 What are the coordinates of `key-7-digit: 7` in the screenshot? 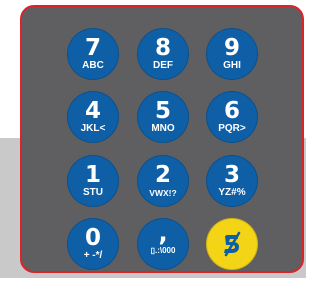 It's located at (92, 47).